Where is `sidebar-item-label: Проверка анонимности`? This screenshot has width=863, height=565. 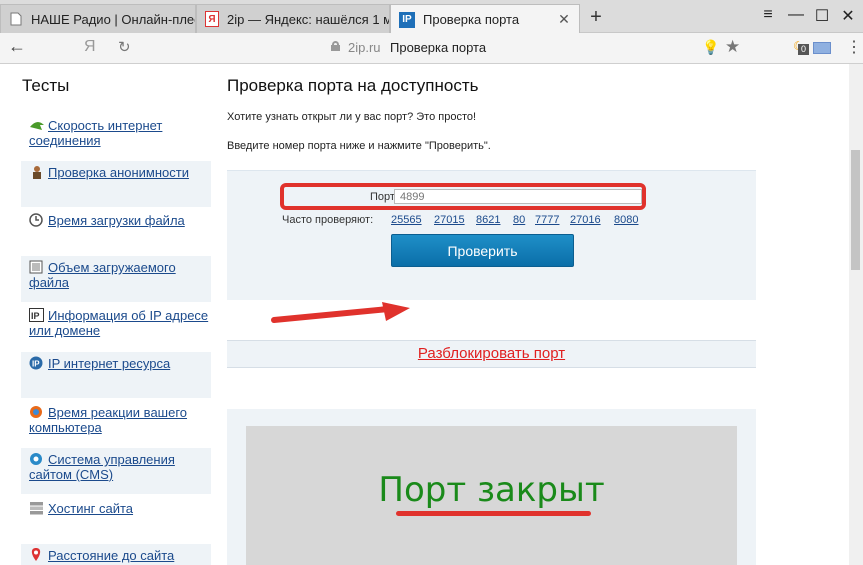 sidebar-item-label: Проверка анонимности is located at coordinates (118, 172).